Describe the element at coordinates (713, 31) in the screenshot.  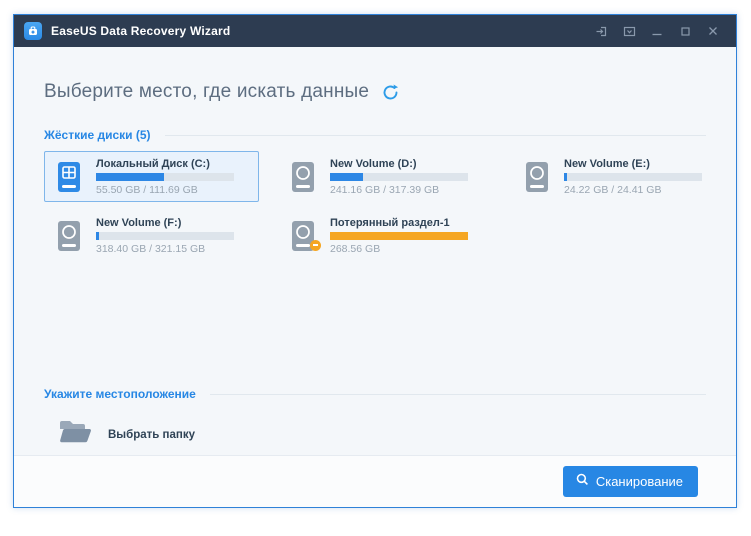
I see `close-icon` at that location.